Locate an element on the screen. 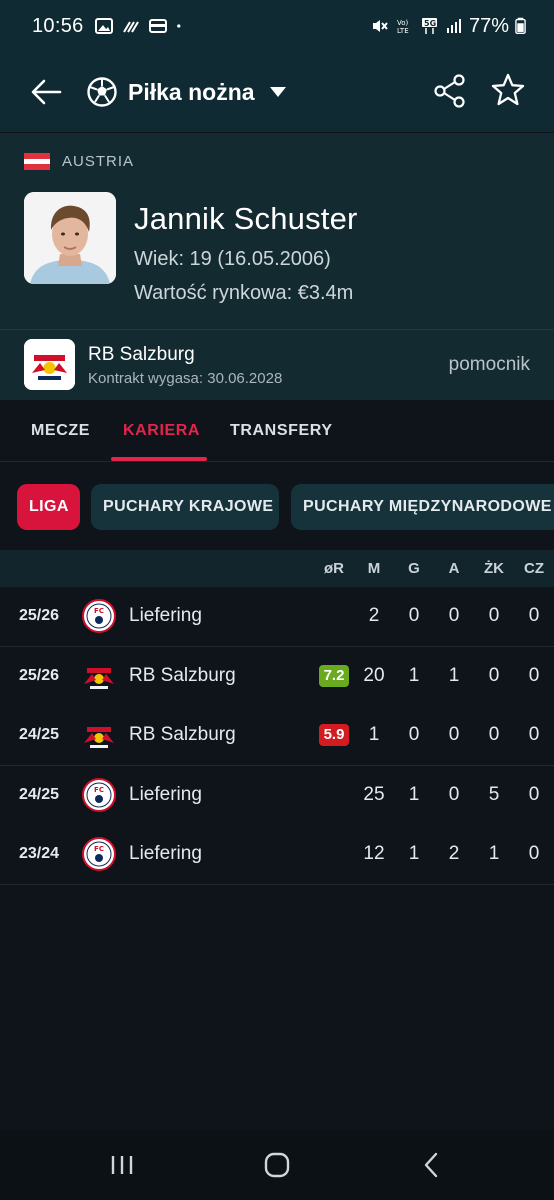 This screenshot has width=554, height=1200. country-name: AUSTRIA is located at coordinates (98, 161).